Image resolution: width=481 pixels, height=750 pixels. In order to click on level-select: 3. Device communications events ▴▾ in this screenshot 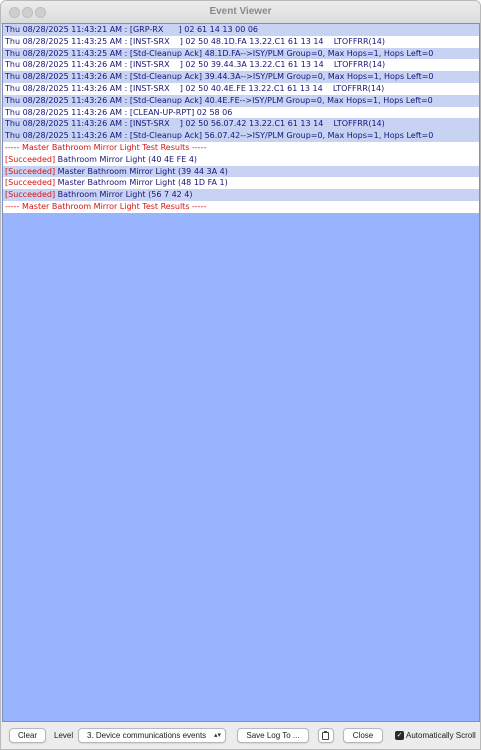, I will do `click(152, 735)`.